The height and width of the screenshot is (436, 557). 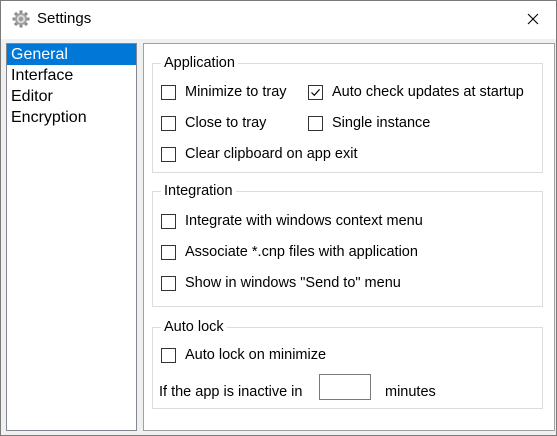 What do you see at coordinates (64, 18) in the screenshot?
I see `window-title: Settings` at bounding box center [64, 18].